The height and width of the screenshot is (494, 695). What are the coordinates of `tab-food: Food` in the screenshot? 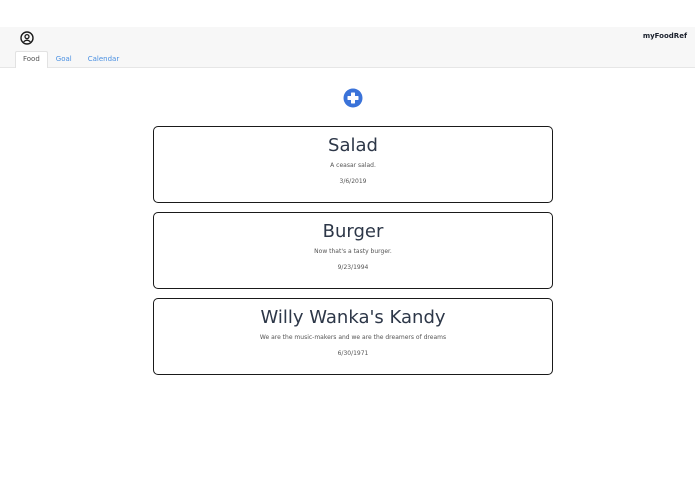 It's located at (31, 59).